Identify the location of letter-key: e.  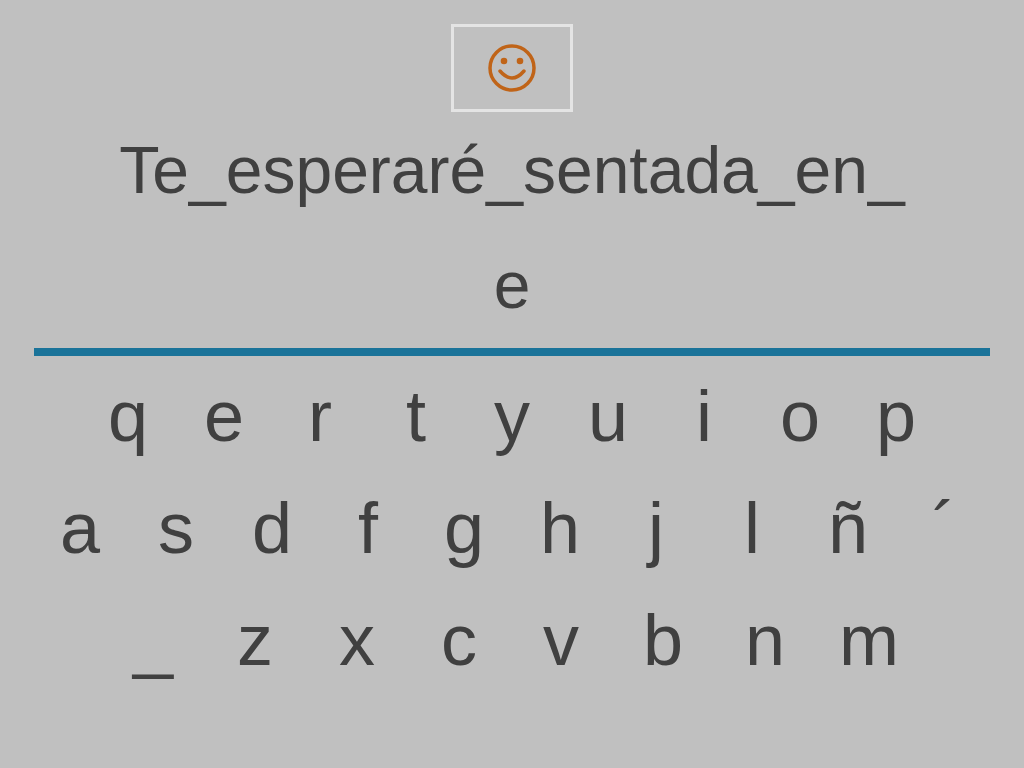
(224, 416).